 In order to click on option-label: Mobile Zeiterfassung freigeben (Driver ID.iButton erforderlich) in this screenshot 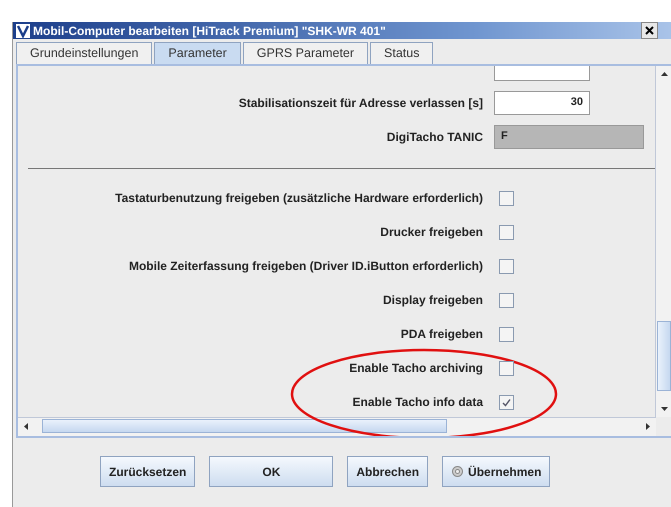, I will do `click(305, 266)`.